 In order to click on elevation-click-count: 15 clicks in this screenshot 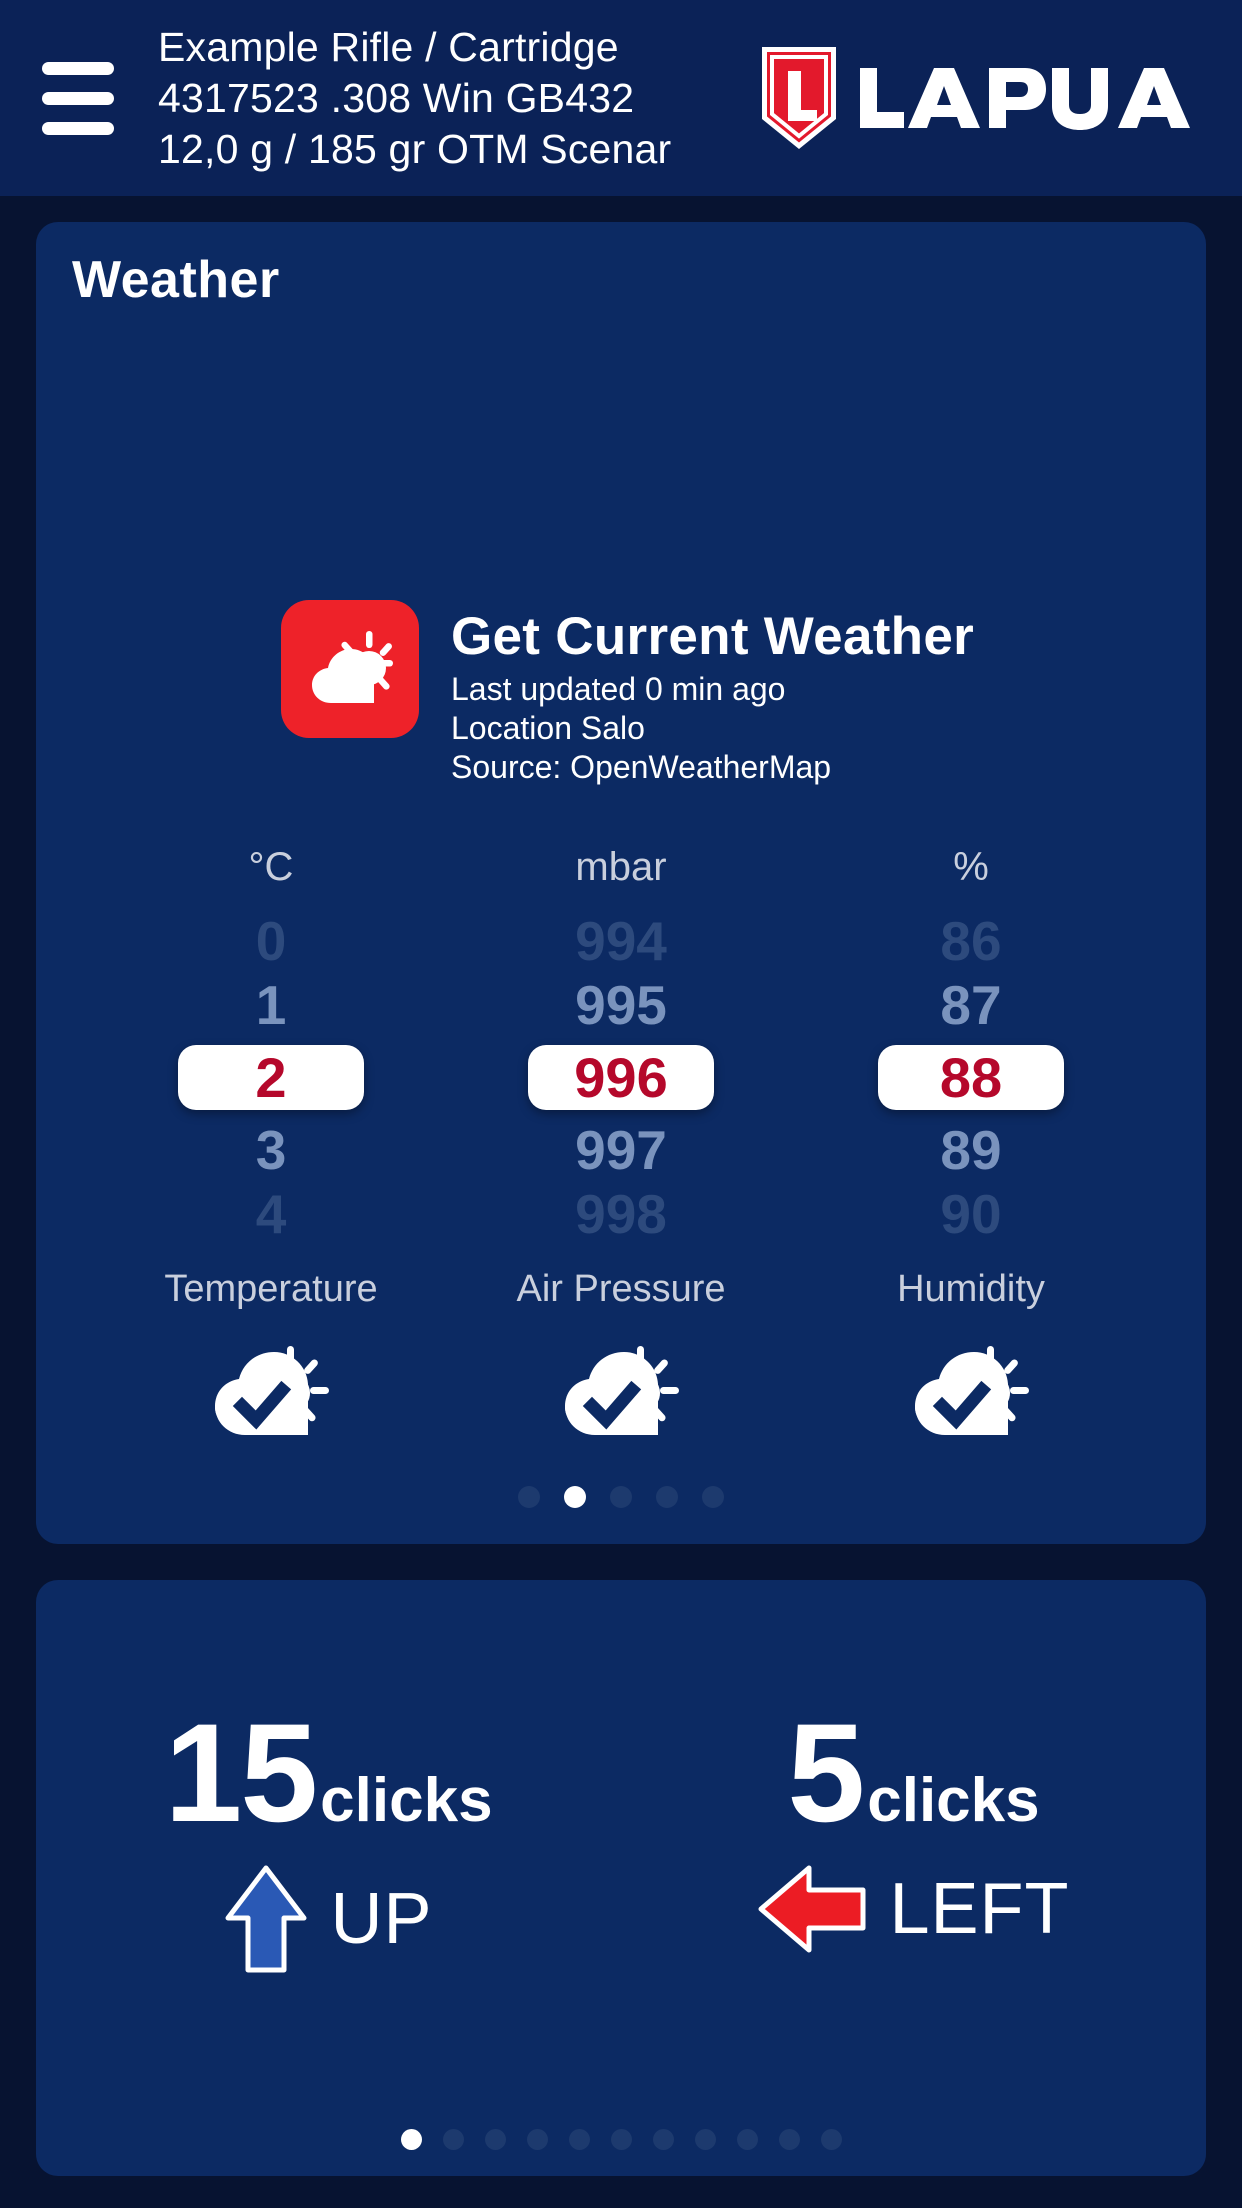, I will do `click(328, 1773)`.